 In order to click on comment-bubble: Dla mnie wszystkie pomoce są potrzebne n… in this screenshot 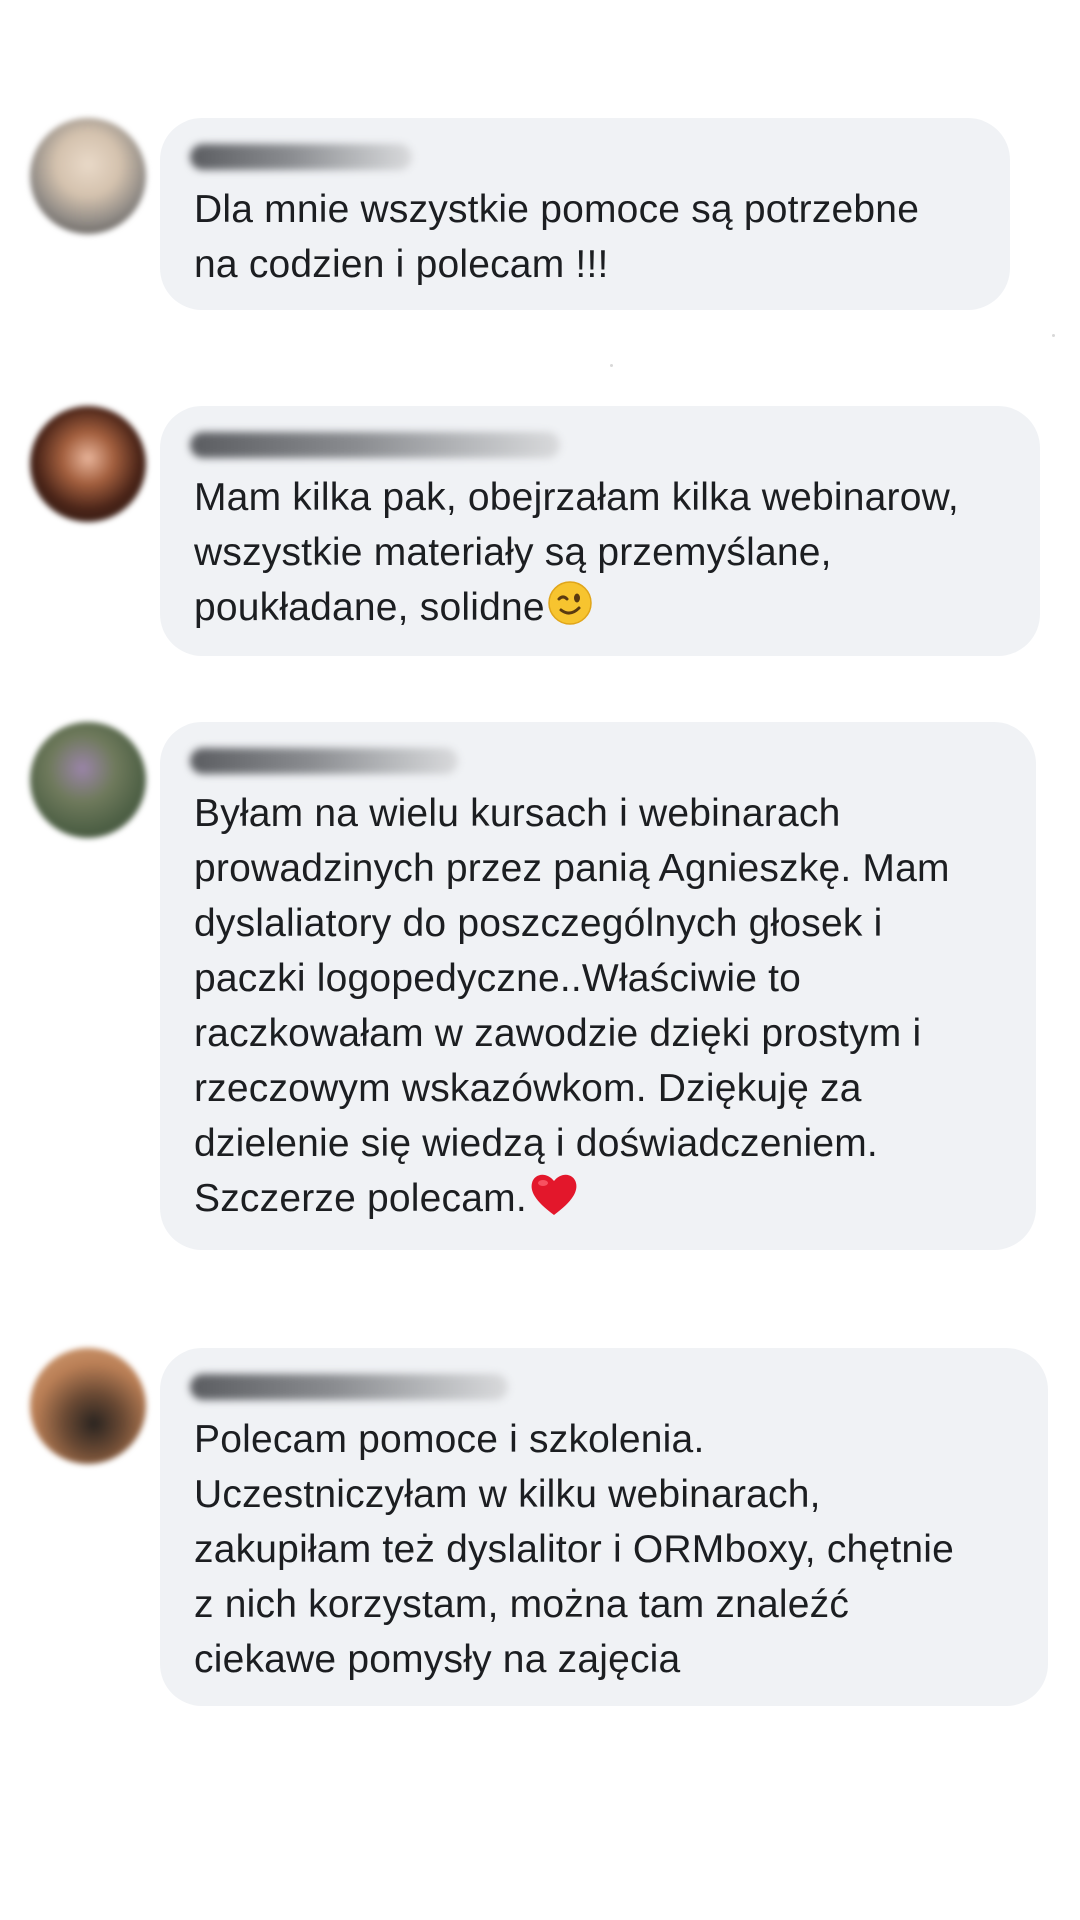, I will do `click(585, 214)`.